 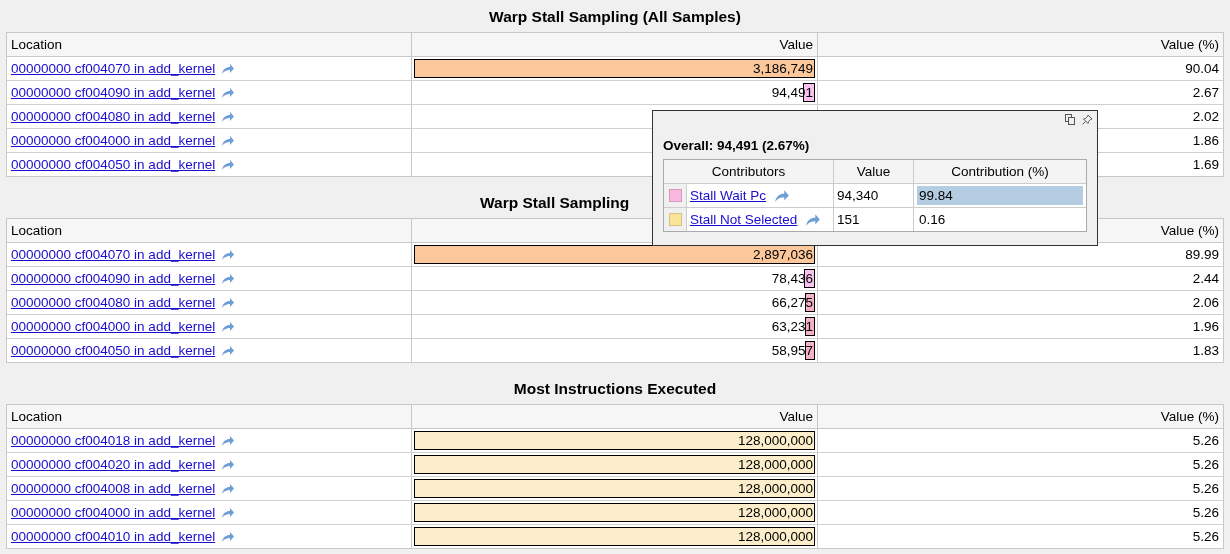 I want to click on percent-text: 90.04, so click(x=1202, y=68).